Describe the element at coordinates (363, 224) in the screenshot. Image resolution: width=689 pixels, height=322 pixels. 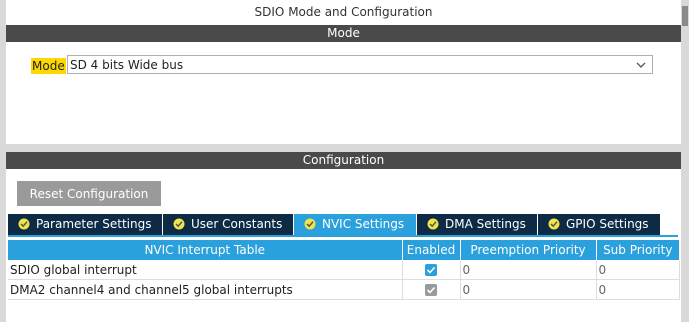
I see `tab-label: NVIC Settings` at that location.